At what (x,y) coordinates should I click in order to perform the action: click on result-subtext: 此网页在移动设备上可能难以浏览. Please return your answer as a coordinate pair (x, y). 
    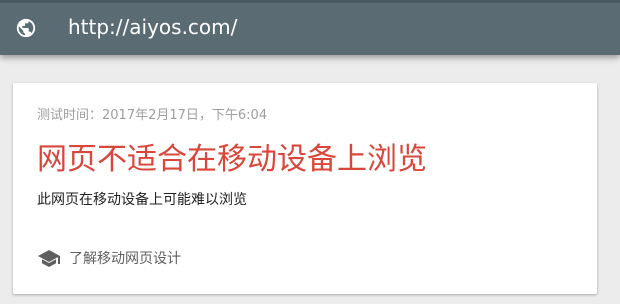
    Looking at the image, I should click on (142, 200).